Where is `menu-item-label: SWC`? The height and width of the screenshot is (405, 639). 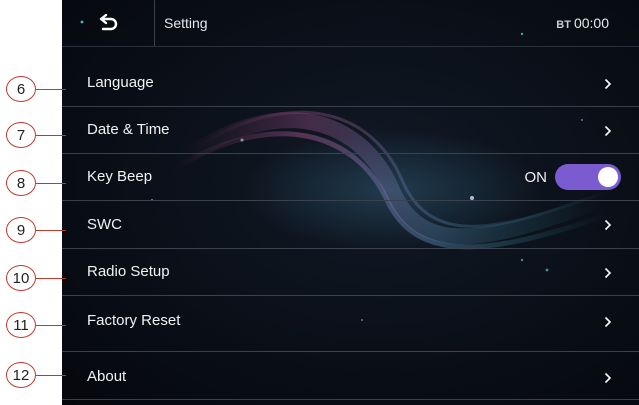 menu-item-label: SWC is located at coordinates (104, 224).